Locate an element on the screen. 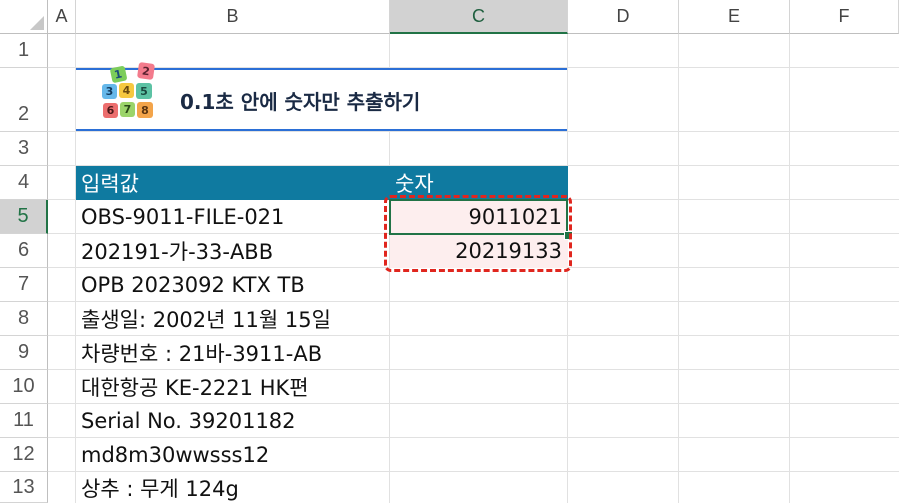  number-blocks-logo: 1 2 3 4 5 6 7 8 is located at coordinates (128, 90).